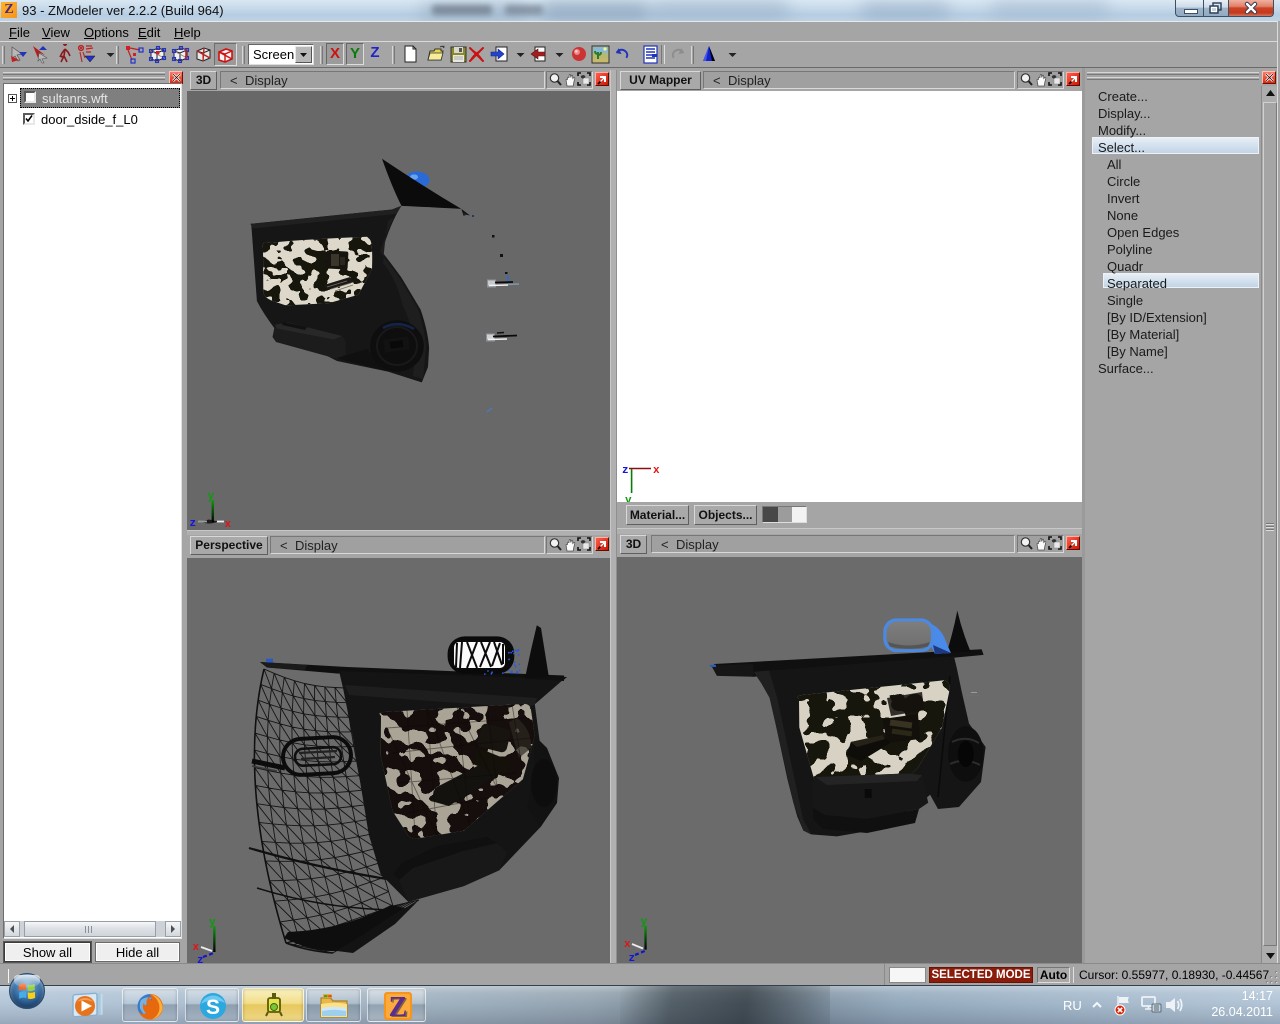 This screenshot has width=1280, height=1024. Describe the element at coordinates (213, 1007) in the screenshot. I see `svg-text: S` at that location.